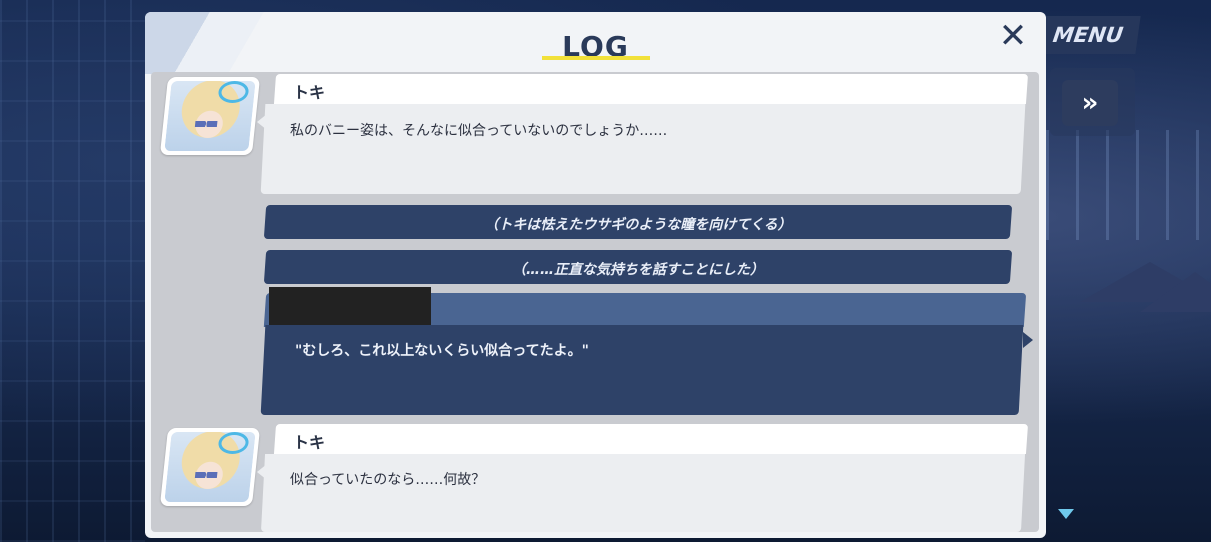 This screenshot has width=1211, height=542. I want to click on menu-button: MENU, so click(1088, 35).